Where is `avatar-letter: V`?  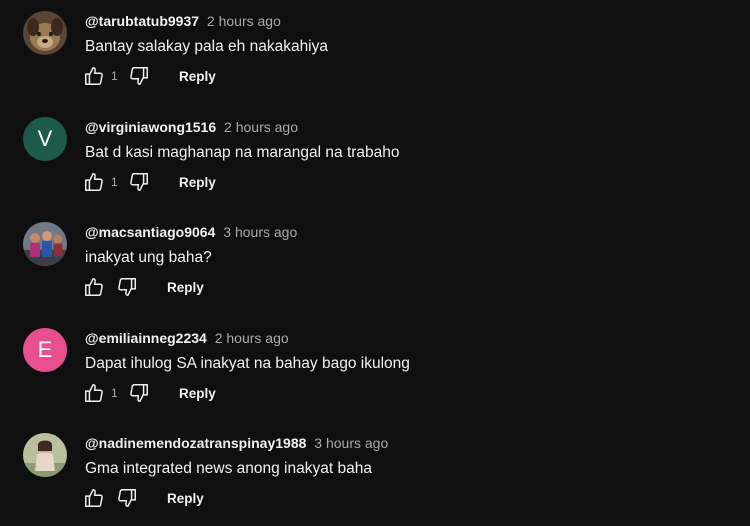
avatar-letter: V is located at coordinates (45, 138).